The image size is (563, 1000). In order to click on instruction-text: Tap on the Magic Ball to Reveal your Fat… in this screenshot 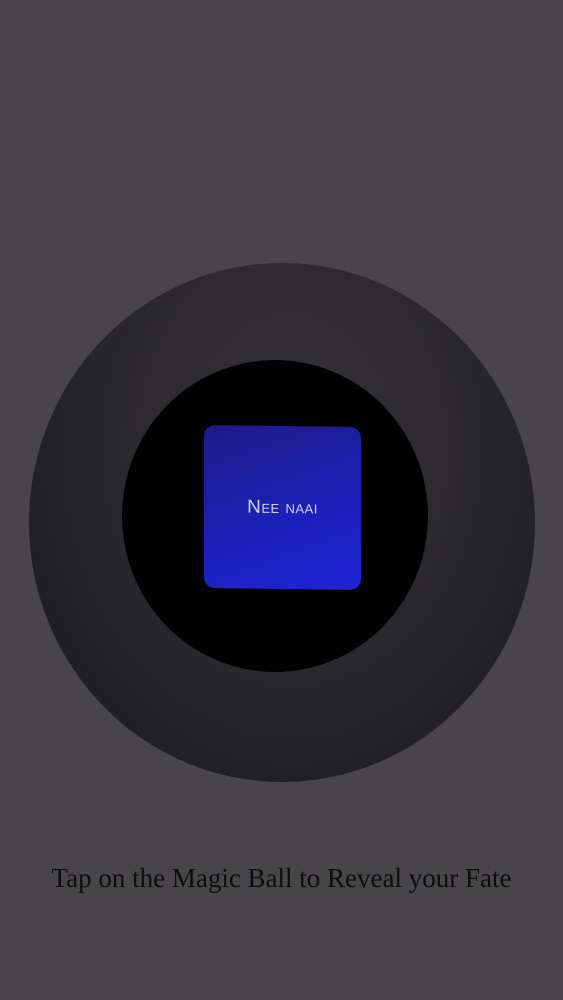, I will do `click(281, 878)`.